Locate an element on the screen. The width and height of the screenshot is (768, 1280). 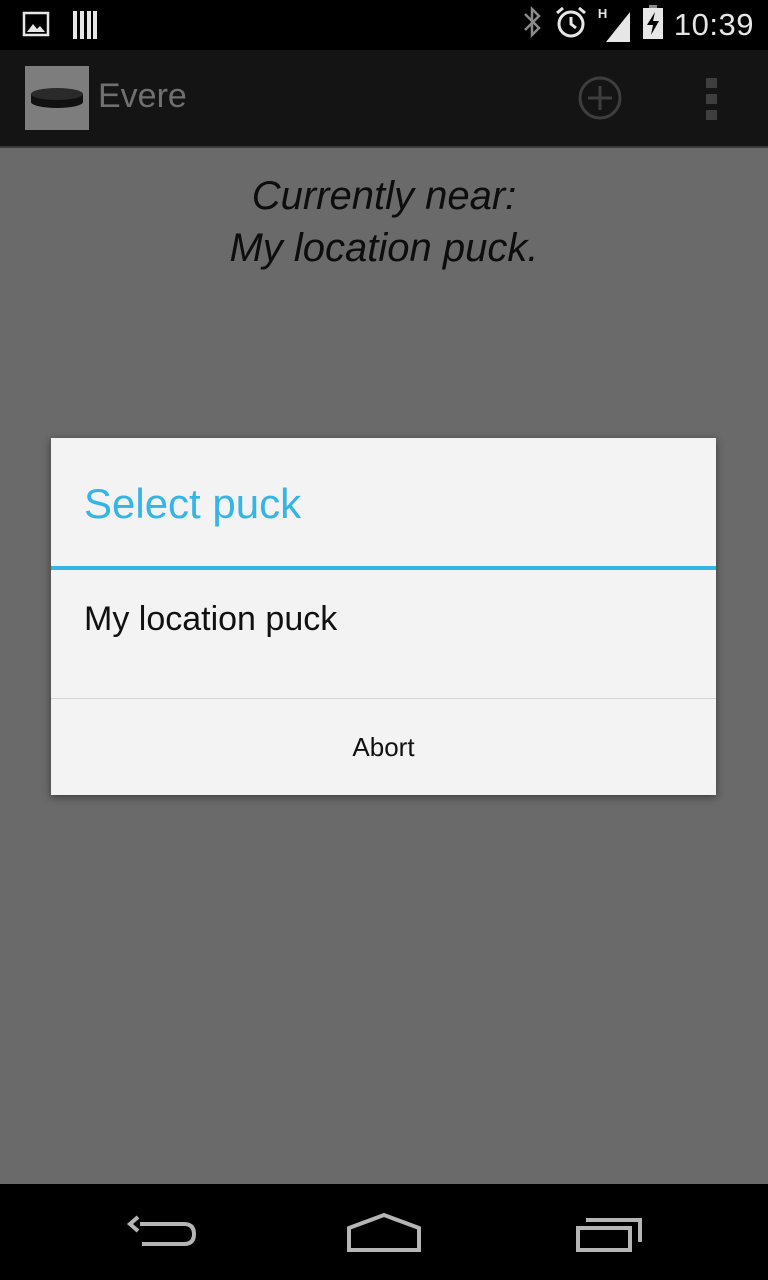
home-button is located at coordinates (384, 1232).